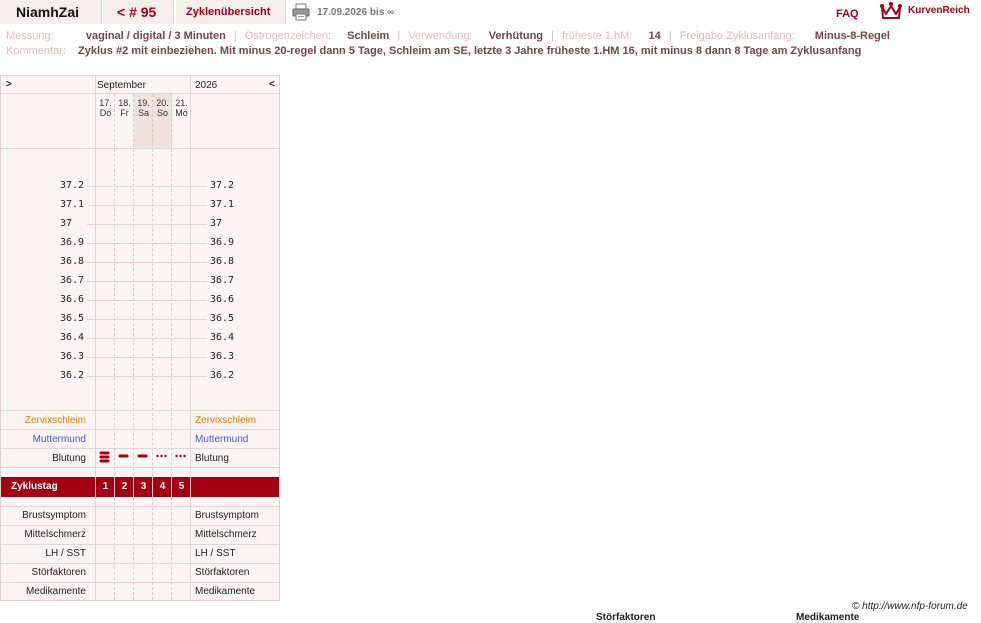  Describe the element at coordinates (440, 36) in the screenshot. I see `verwendung-label: Verwendung:` at that location.